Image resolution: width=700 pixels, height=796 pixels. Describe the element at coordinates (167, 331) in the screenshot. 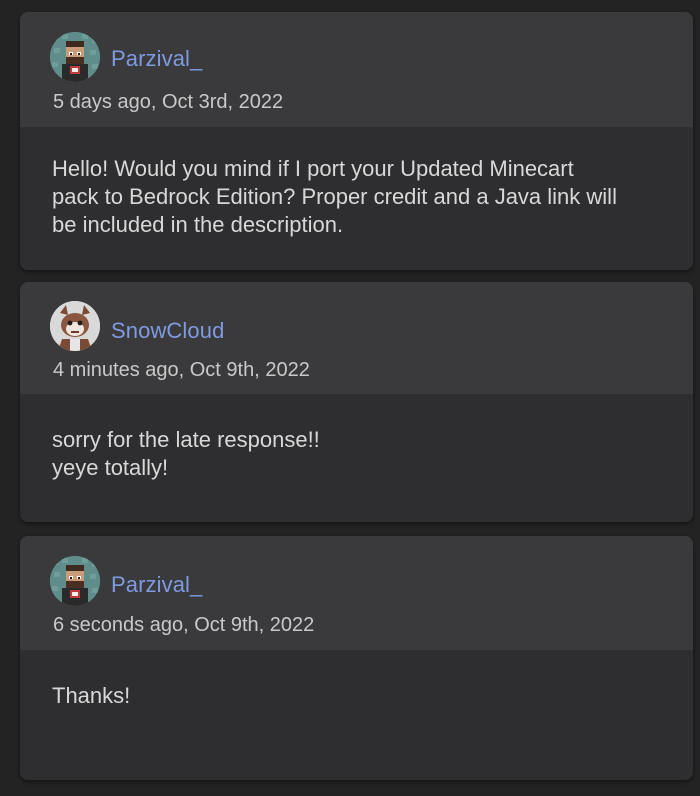

I see `username: SnowCloud` at that location.